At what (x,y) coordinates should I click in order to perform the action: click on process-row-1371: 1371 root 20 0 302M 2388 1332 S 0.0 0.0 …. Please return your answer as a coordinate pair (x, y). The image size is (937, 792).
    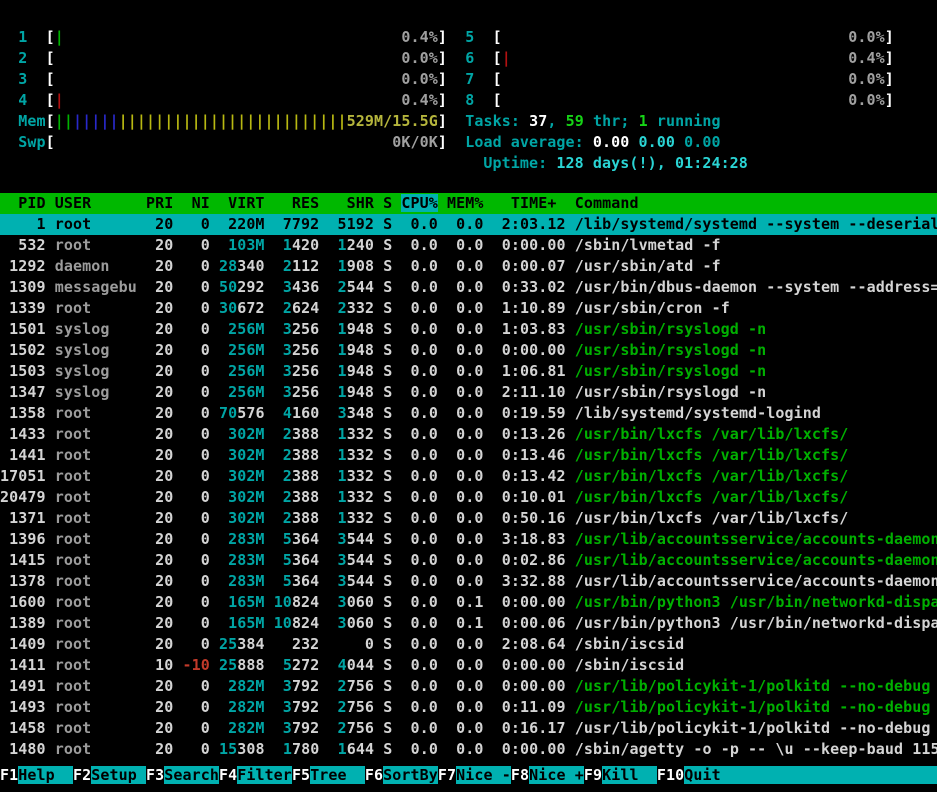
    Looking at the image, I should click on (468, 518).